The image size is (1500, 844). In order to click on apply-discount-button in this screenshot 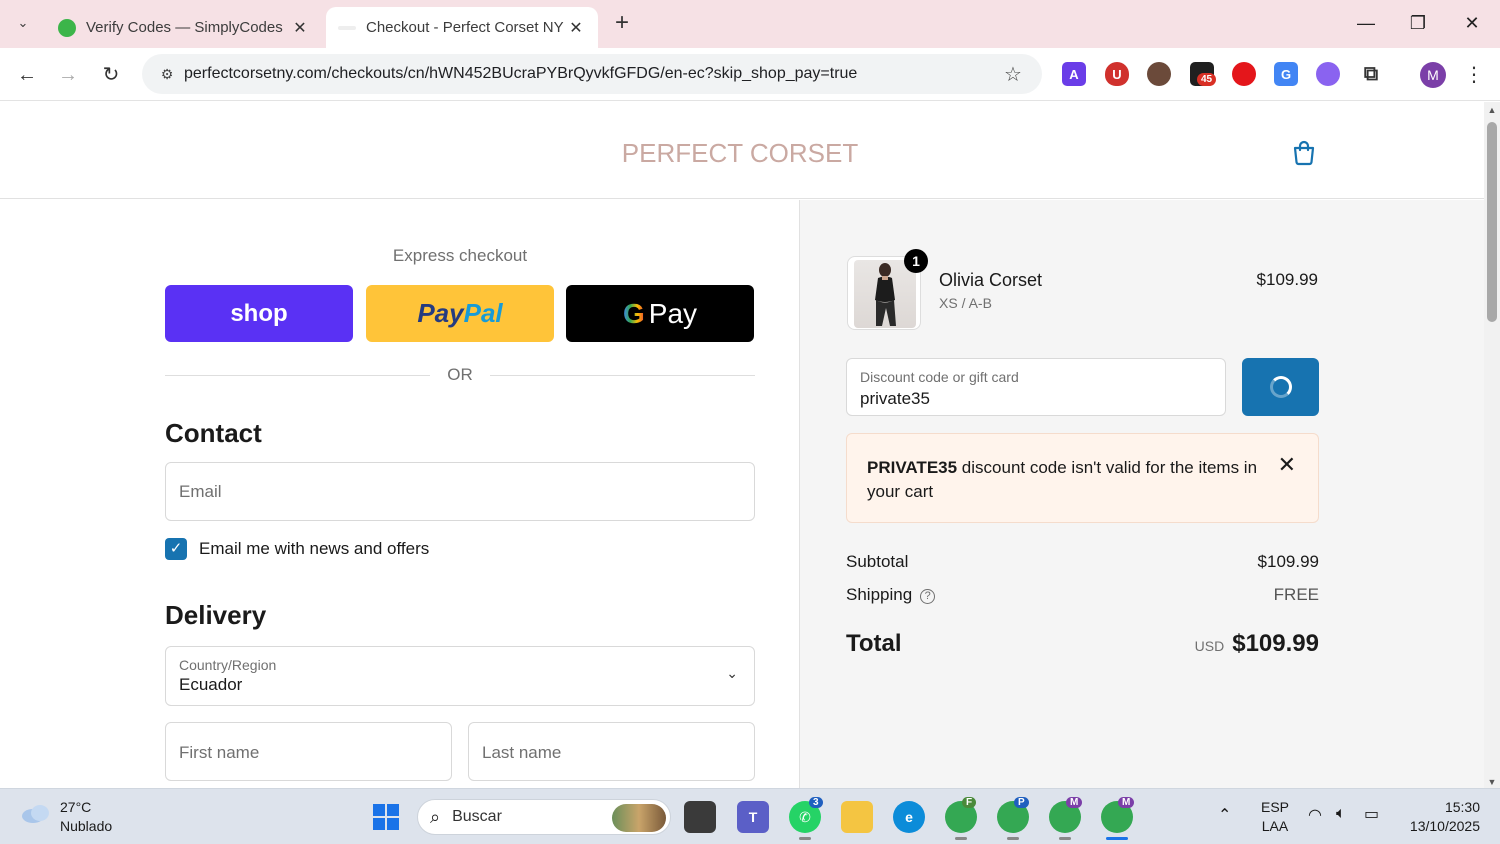, I will do `click(1280, 387)`.